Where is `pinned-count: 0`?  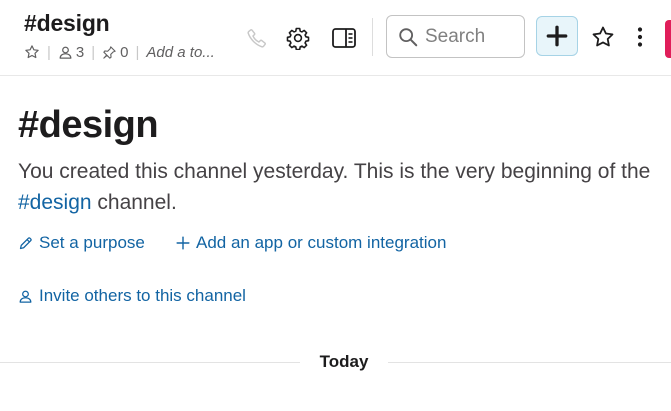 pinned-count: 0 is located at coordinates (115, 52).